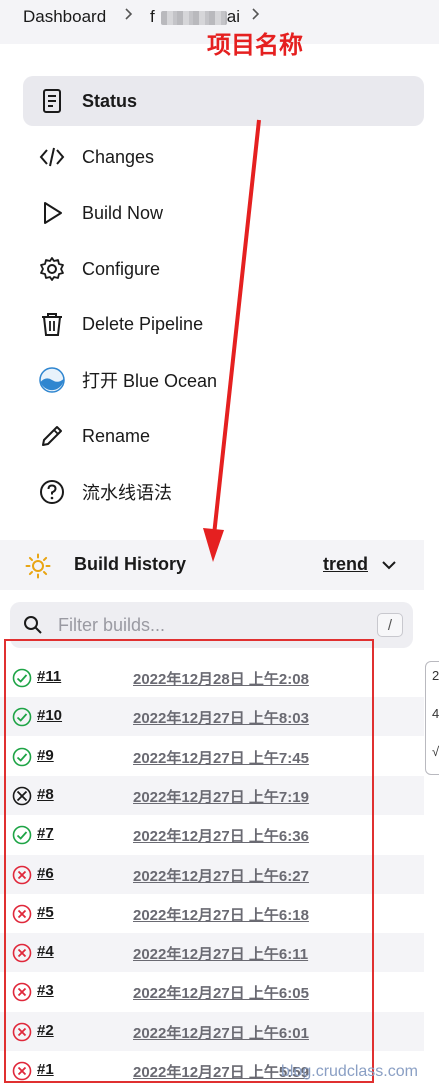  I want to click on watermark: blog.crudclass.com, so click(349, 1071).